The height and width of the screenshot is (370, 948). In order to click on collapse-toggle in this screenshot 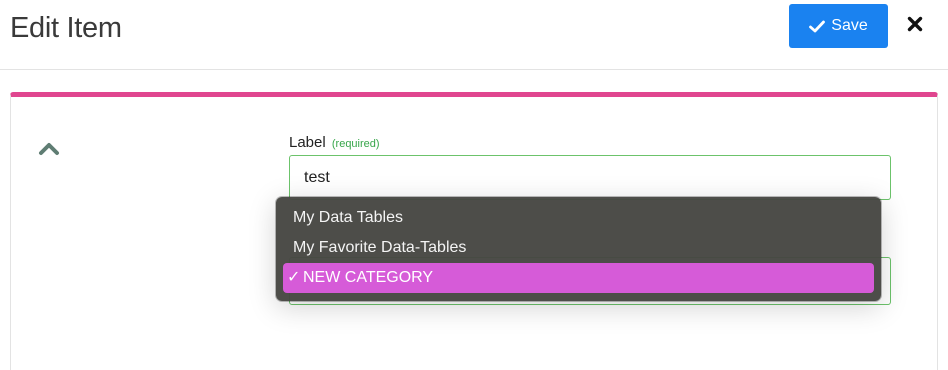, I will do `click(49, 148)`.